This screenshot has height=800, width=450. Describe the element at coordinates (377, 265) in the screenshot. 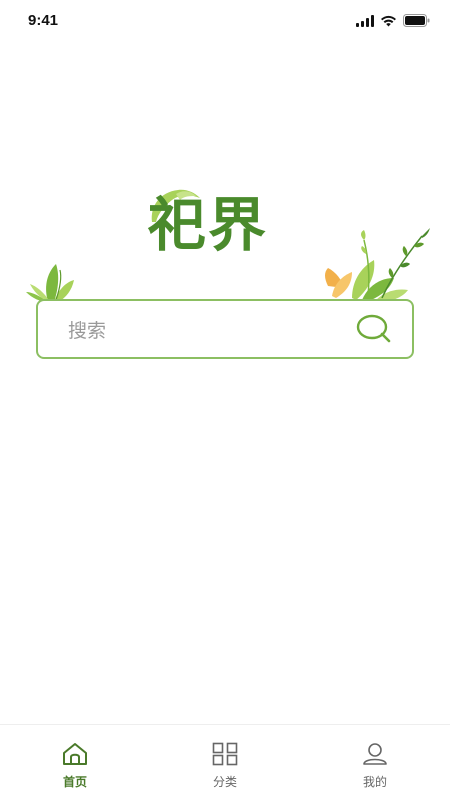

I see `plant-decoration-right` at that location.